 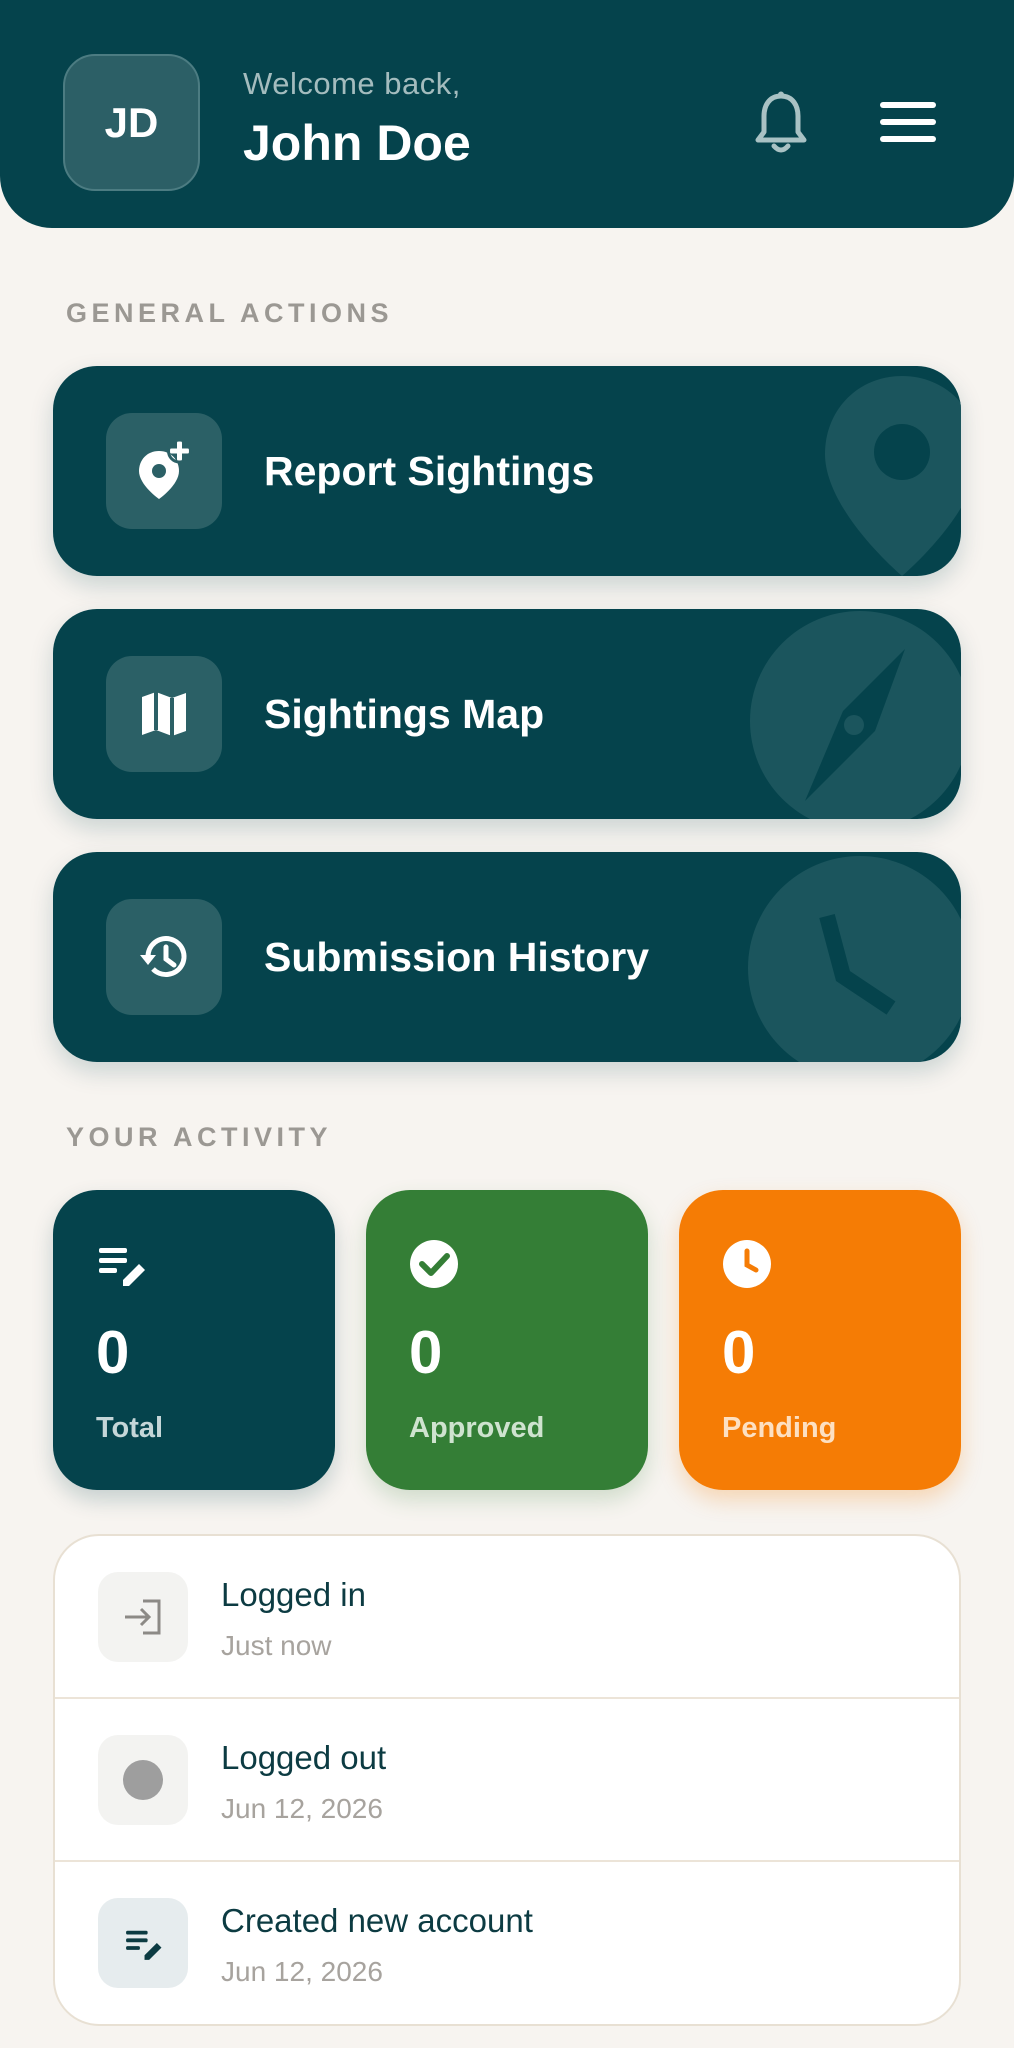 What do you see at coordinates (908, 122) in the screenshot?
I see `menu-icon` at bounding box center [908, 122].